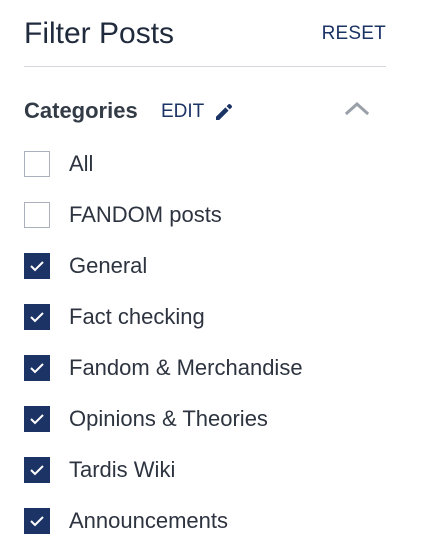 This screenshot has height=553, width=432. I want to click on category-label: FANDOM posts, so click(145, 214).